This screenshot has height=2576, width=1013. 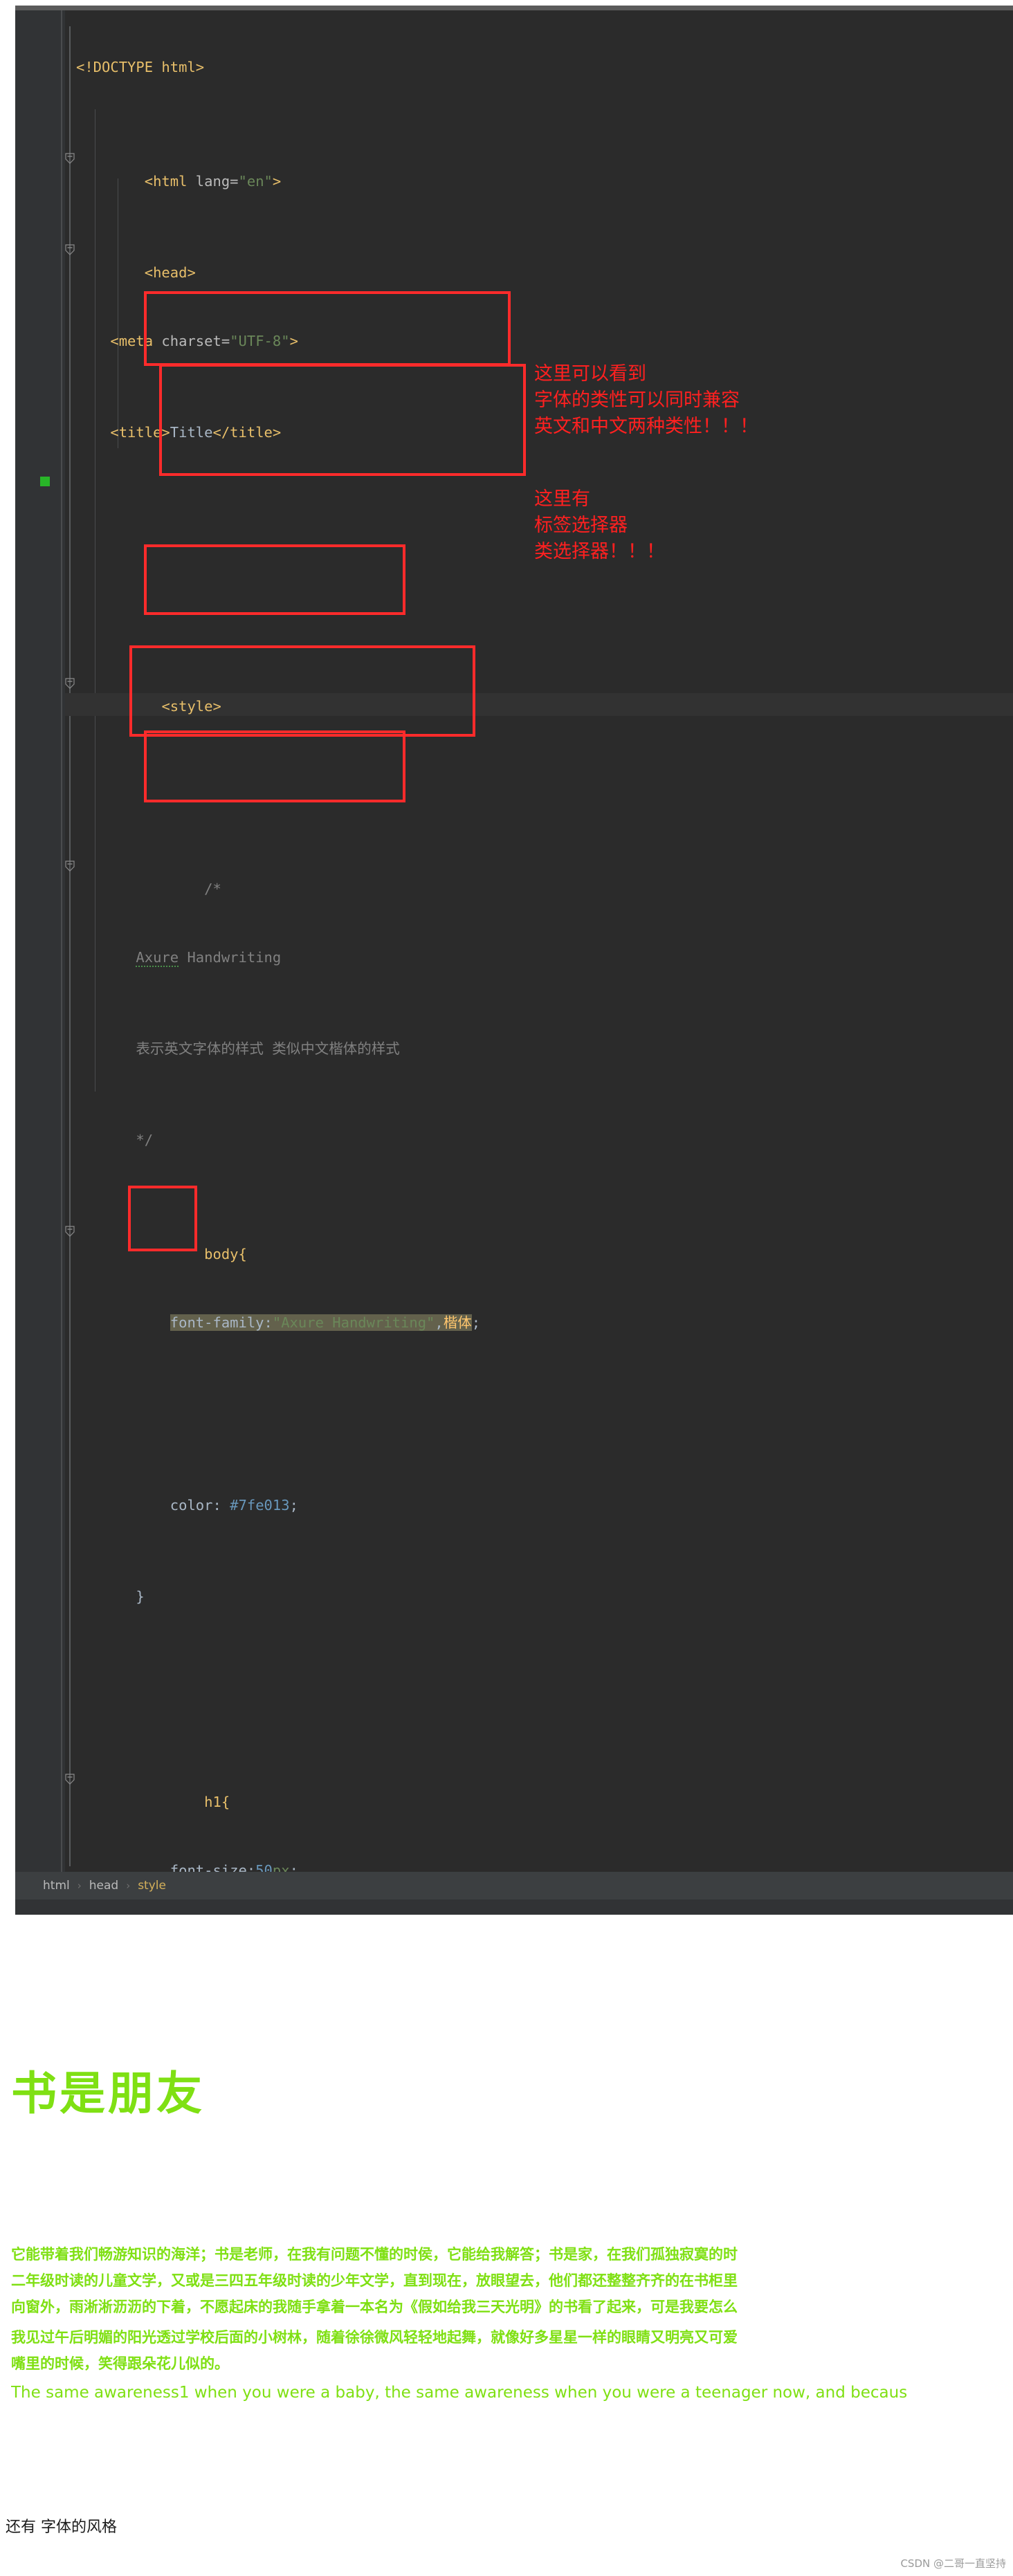 I want to click on code-line: /*, so click(x=539, y=876).